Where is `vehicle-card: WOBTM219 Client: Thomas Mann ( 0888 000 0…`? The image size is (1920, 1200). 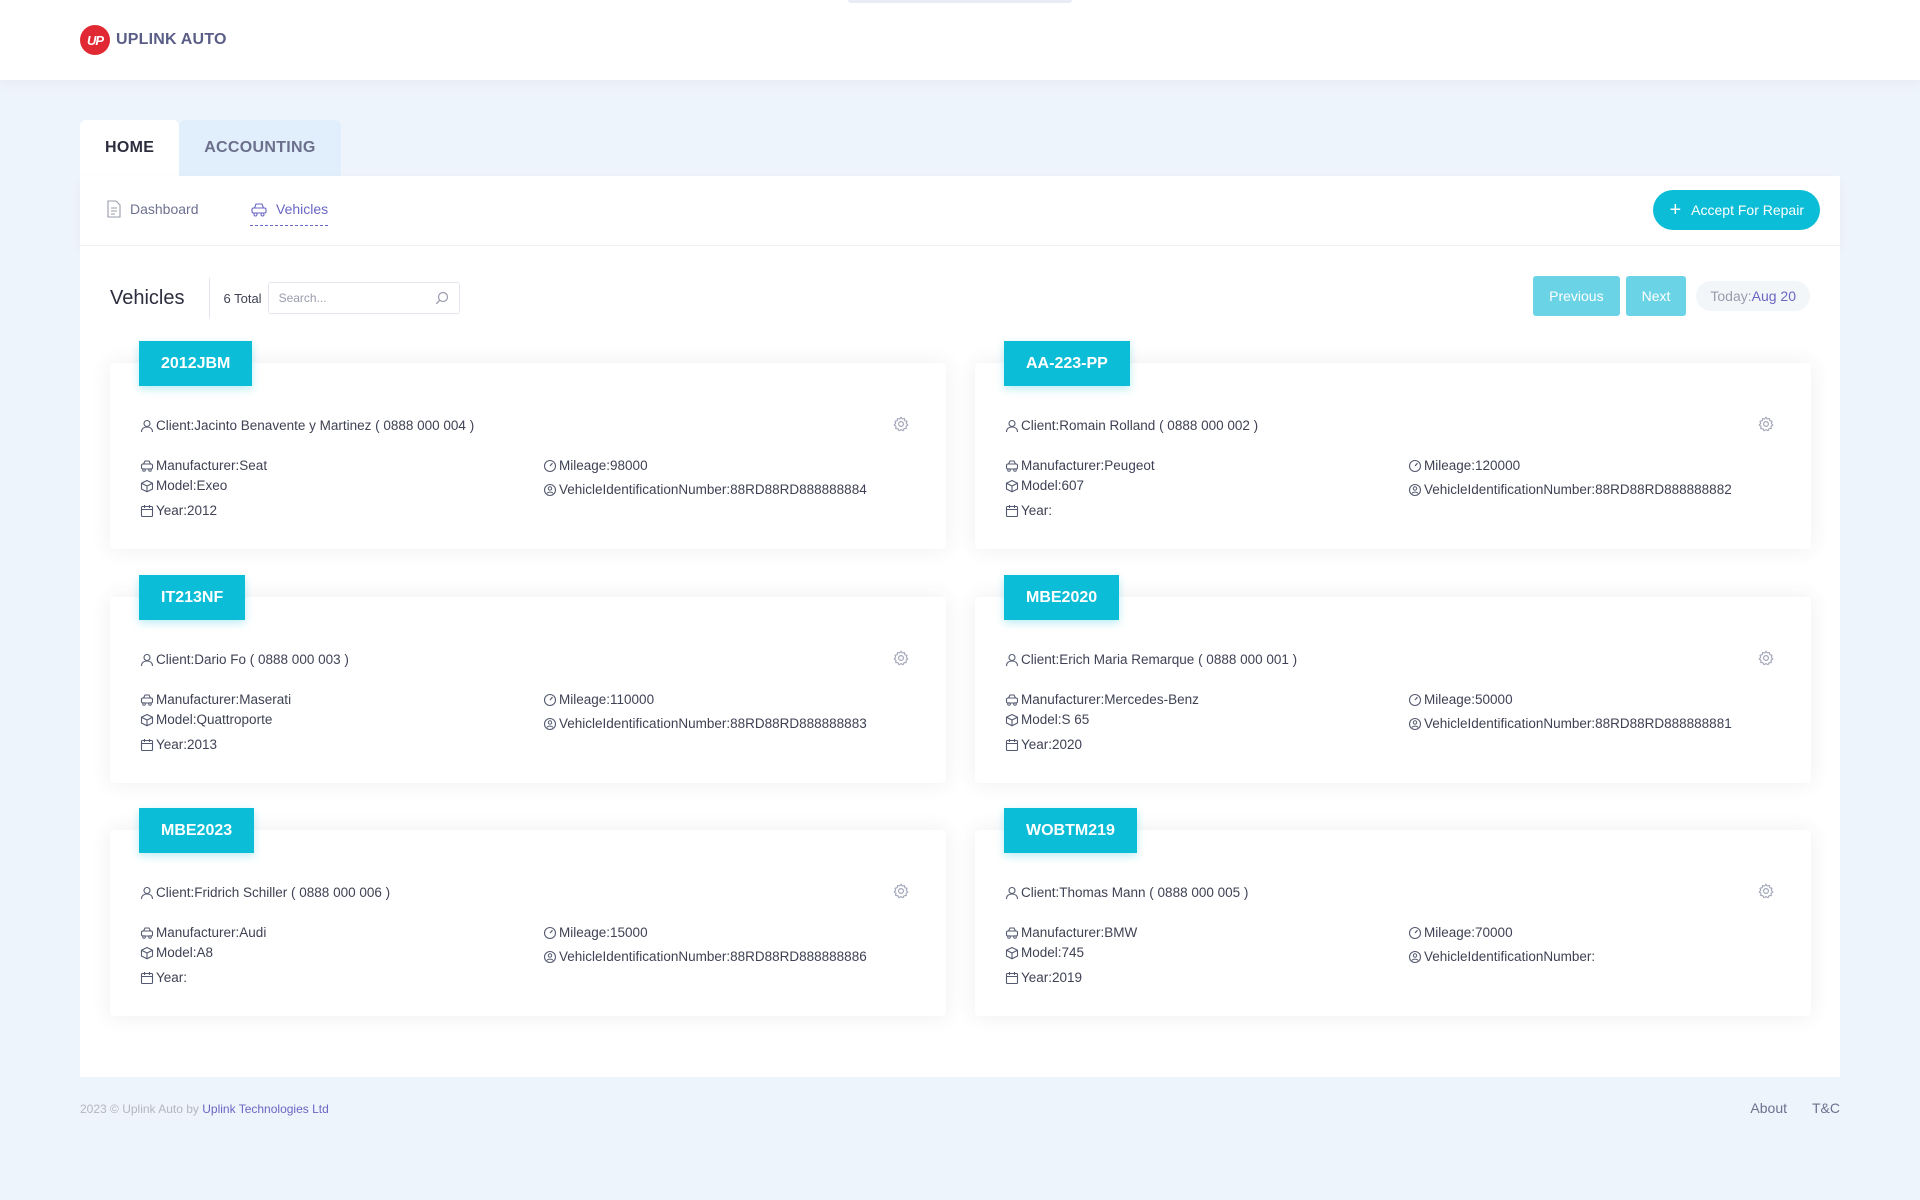
vehicle-card: WOBTM219 Client: Thomas Mann ( 0888 000 0… is located at coordinates (1393, 912).